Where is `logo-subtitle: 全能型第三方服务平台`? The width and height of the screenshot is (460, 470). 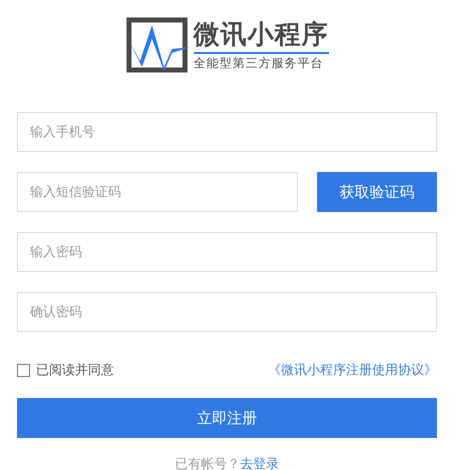
logo-subtitle: 全能型第三方服务平台 is located at coordinates (259, 62).